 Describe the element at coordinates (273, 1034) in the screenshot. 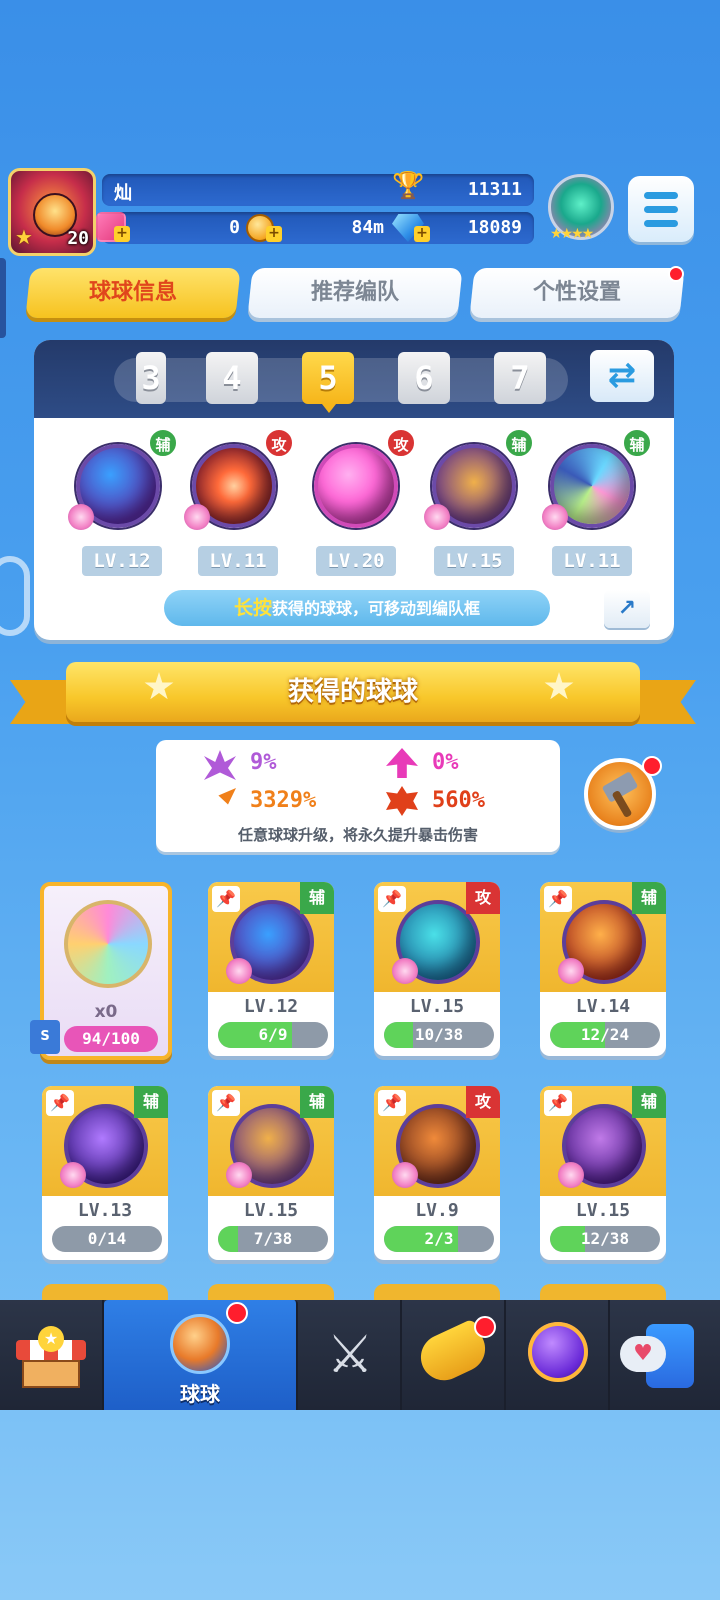

I see `card-progress-text: 6/9` at that location.